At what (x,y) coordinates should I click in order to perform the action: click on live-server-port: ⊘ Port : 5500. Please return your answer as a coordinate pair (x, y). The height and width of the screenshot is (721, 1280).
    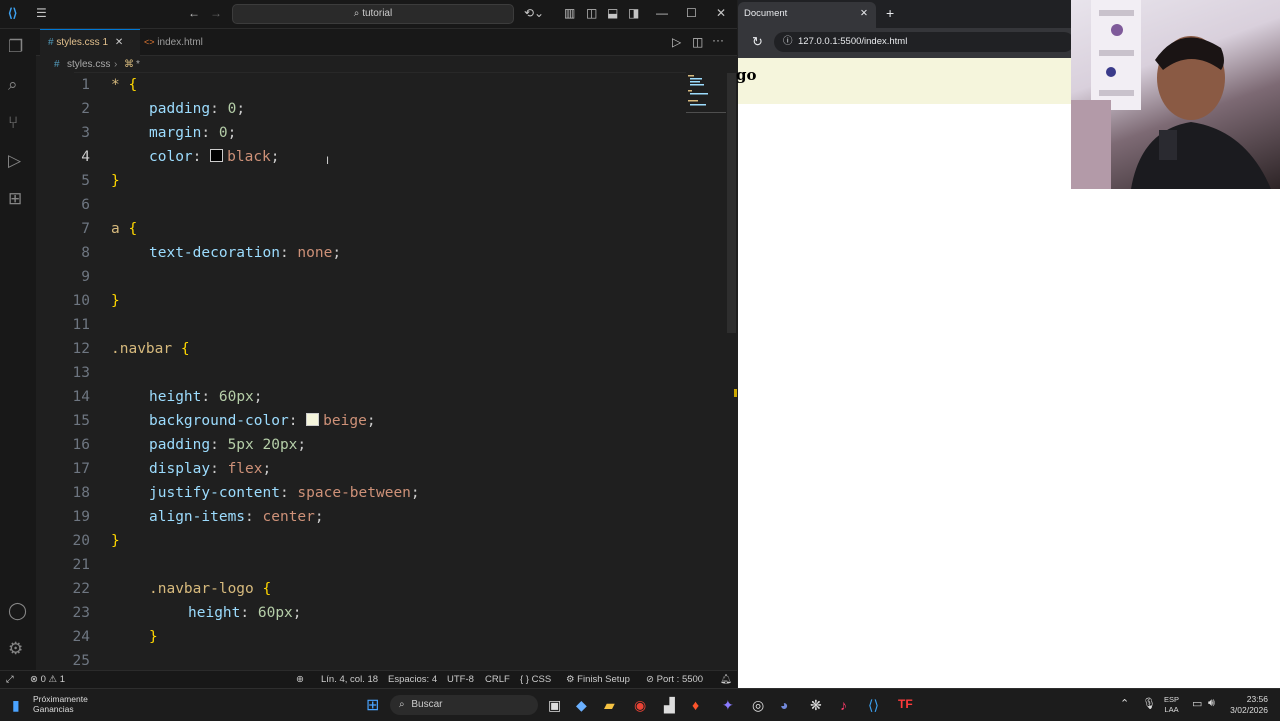
    Looking at the image, I should click on (674, 679).